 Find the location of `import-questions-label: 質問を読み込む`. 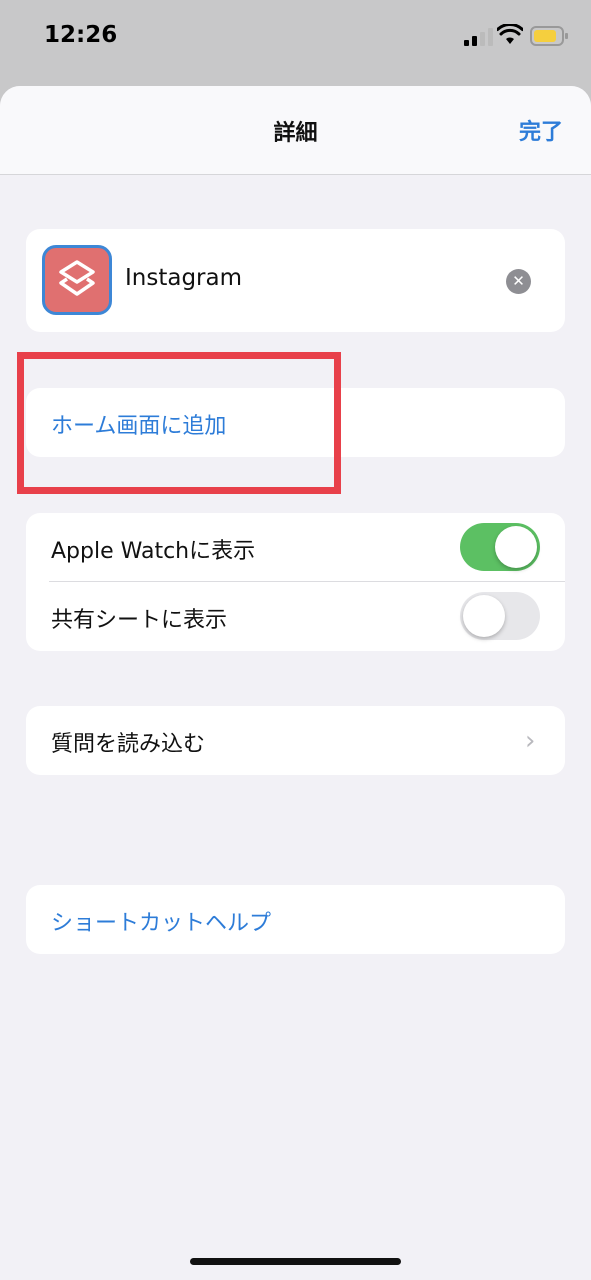

import-questions-label: 質問を読み込む is located at coordinates (128, 744).